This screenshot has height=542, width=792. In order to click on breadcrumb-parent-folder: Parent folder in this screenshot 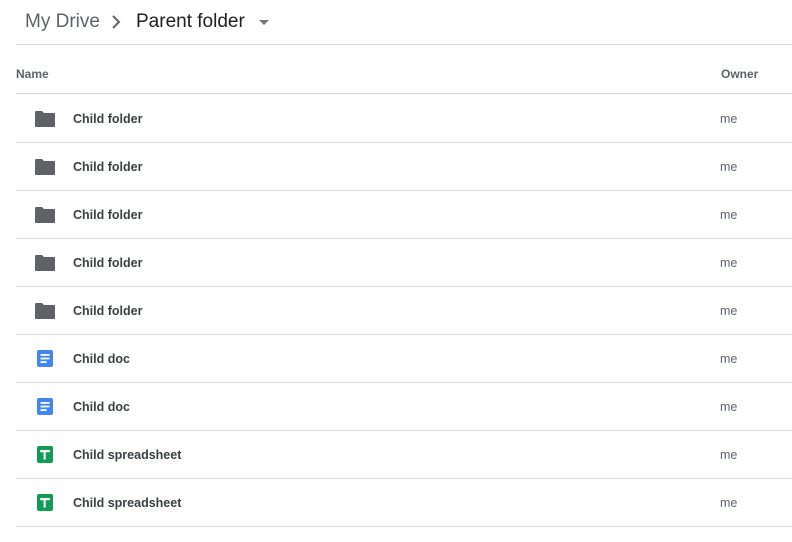, I will do `click(204, 22)`.